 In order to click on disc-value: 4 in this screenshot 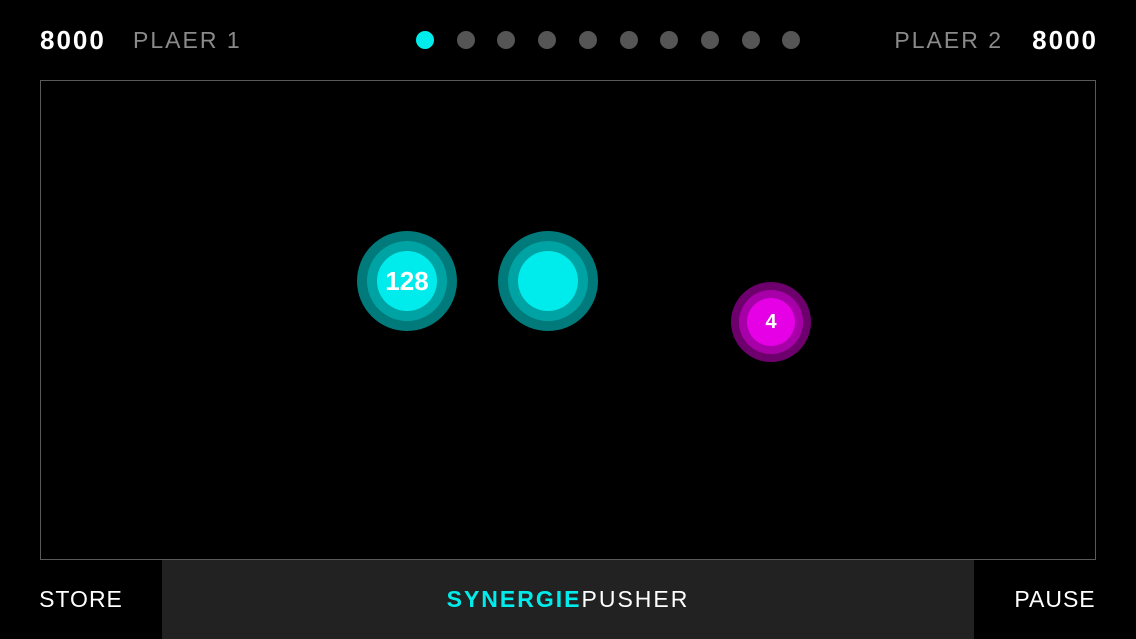, I will do `click(771, 321)`.